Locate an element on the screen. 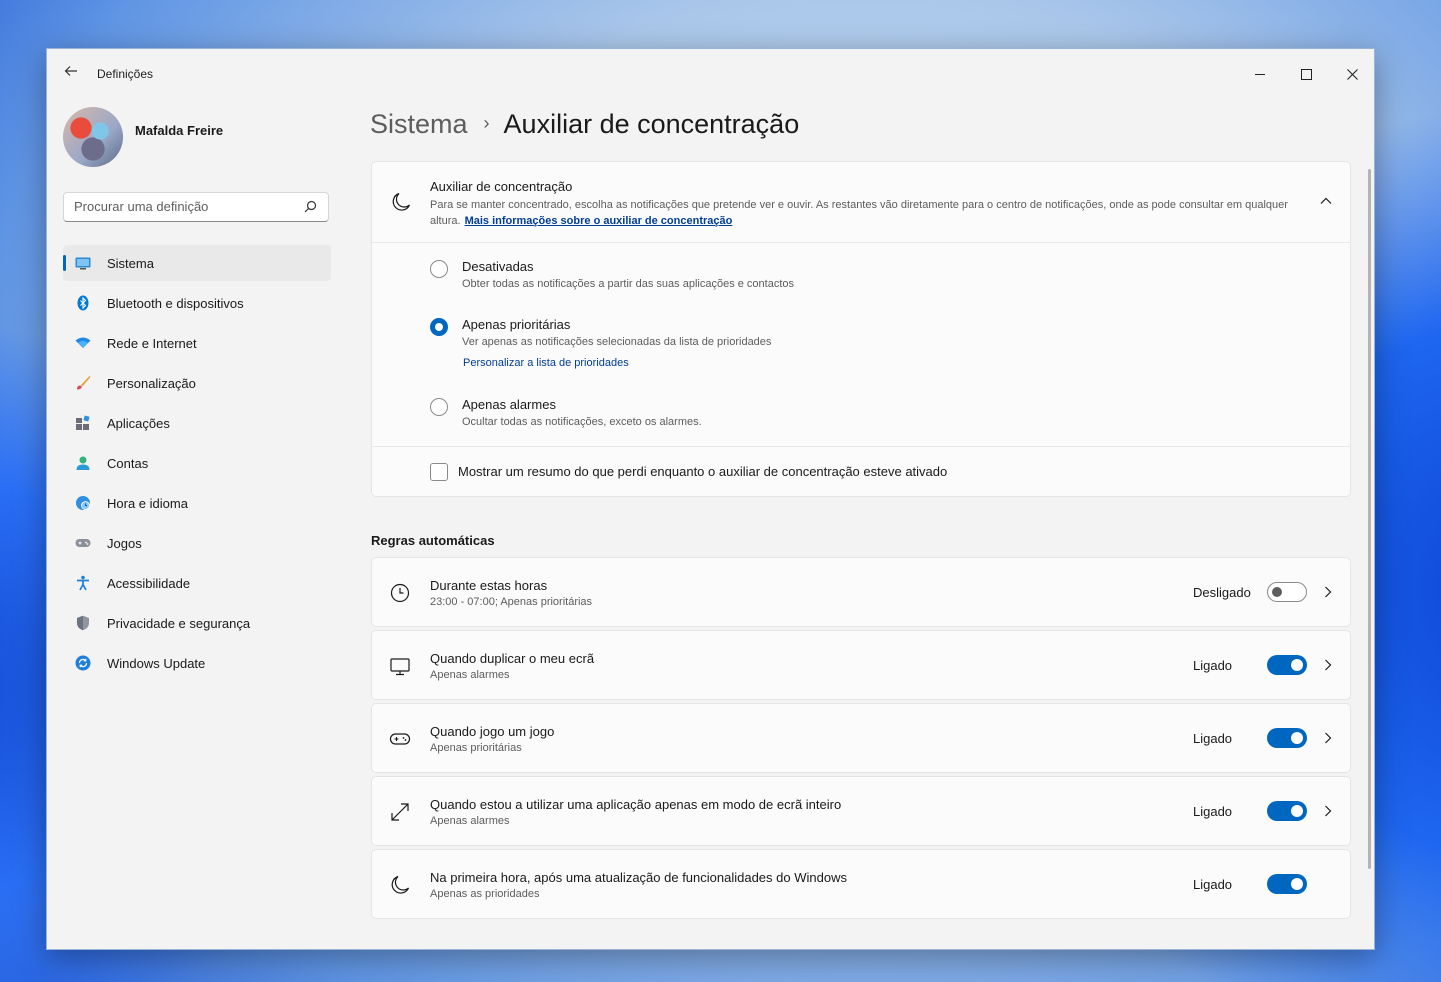  fullscreen-icon is located at coordinates (400, 812).